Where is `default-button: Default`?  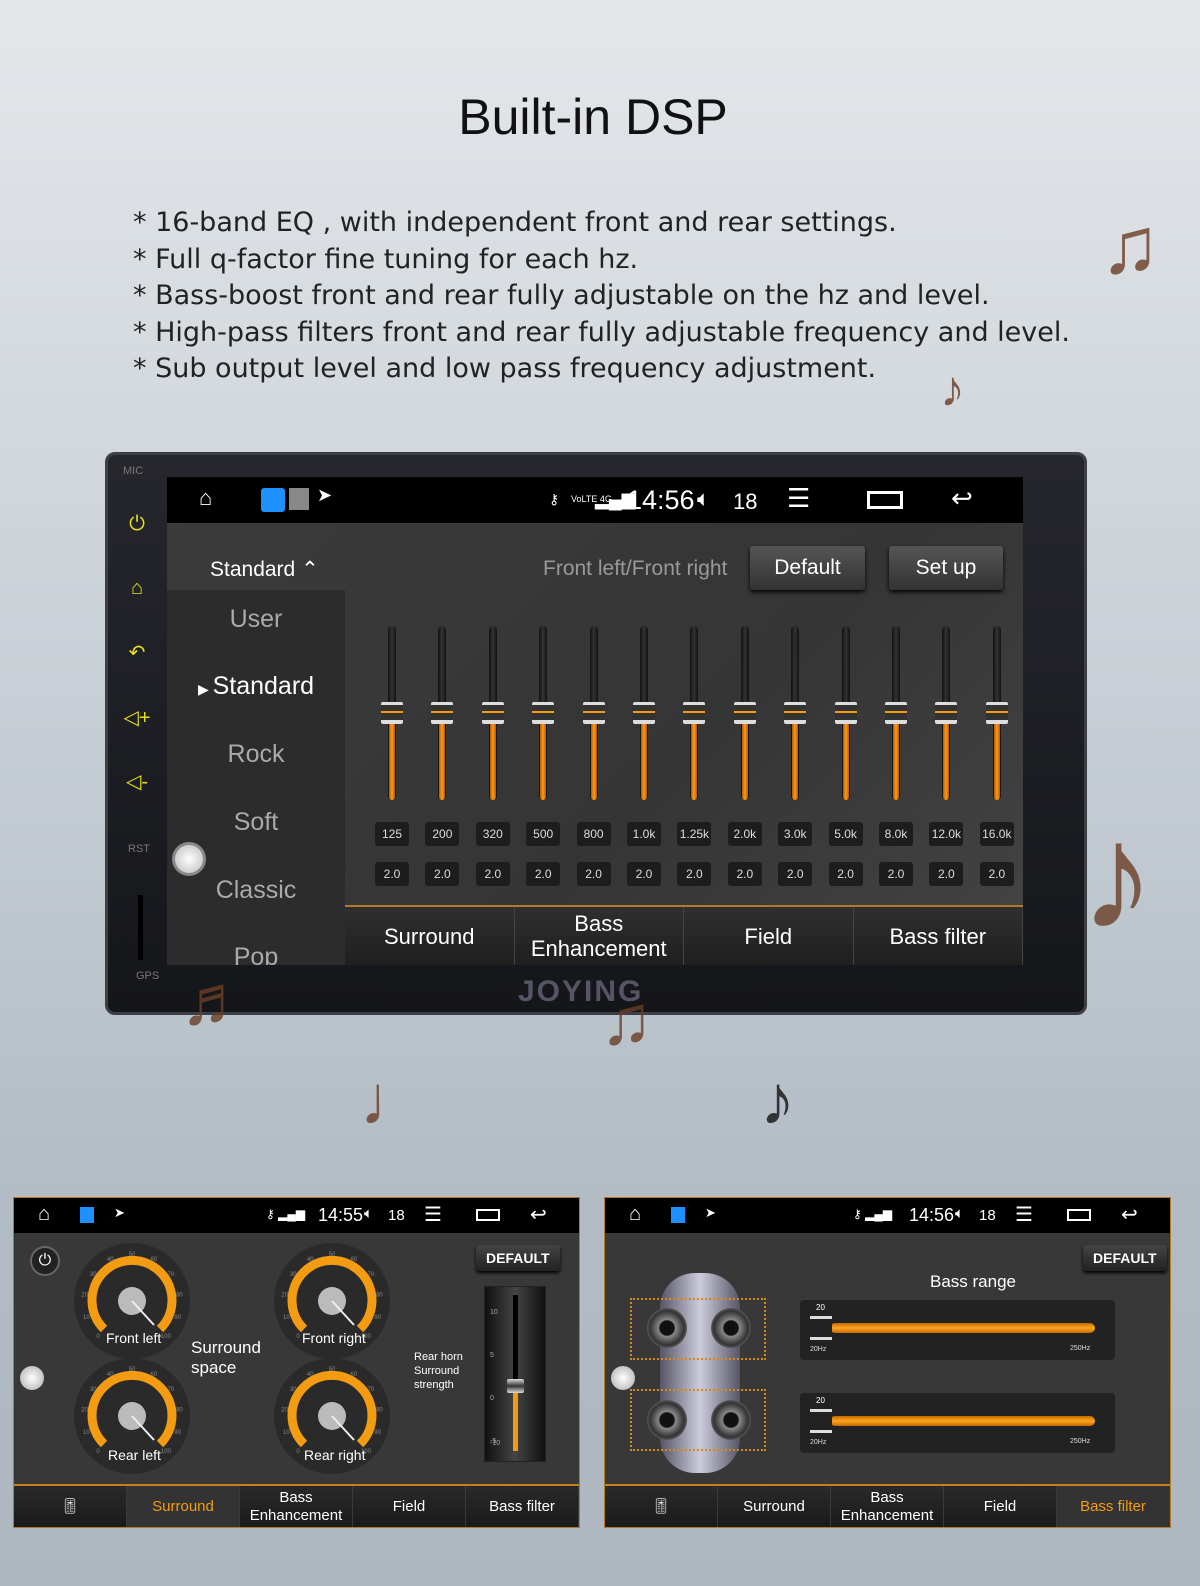 default-button: Default is located at coordinates (807, 568).